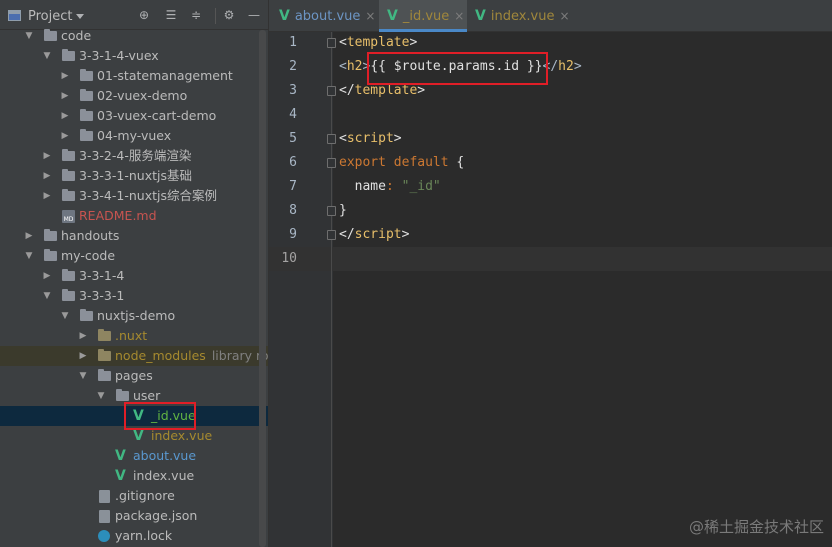 This screenshot has height=547, width=832. I want to click on tree-item-02-vuex-demo: ▶ 02-vuex-demo, so click(134, 96).